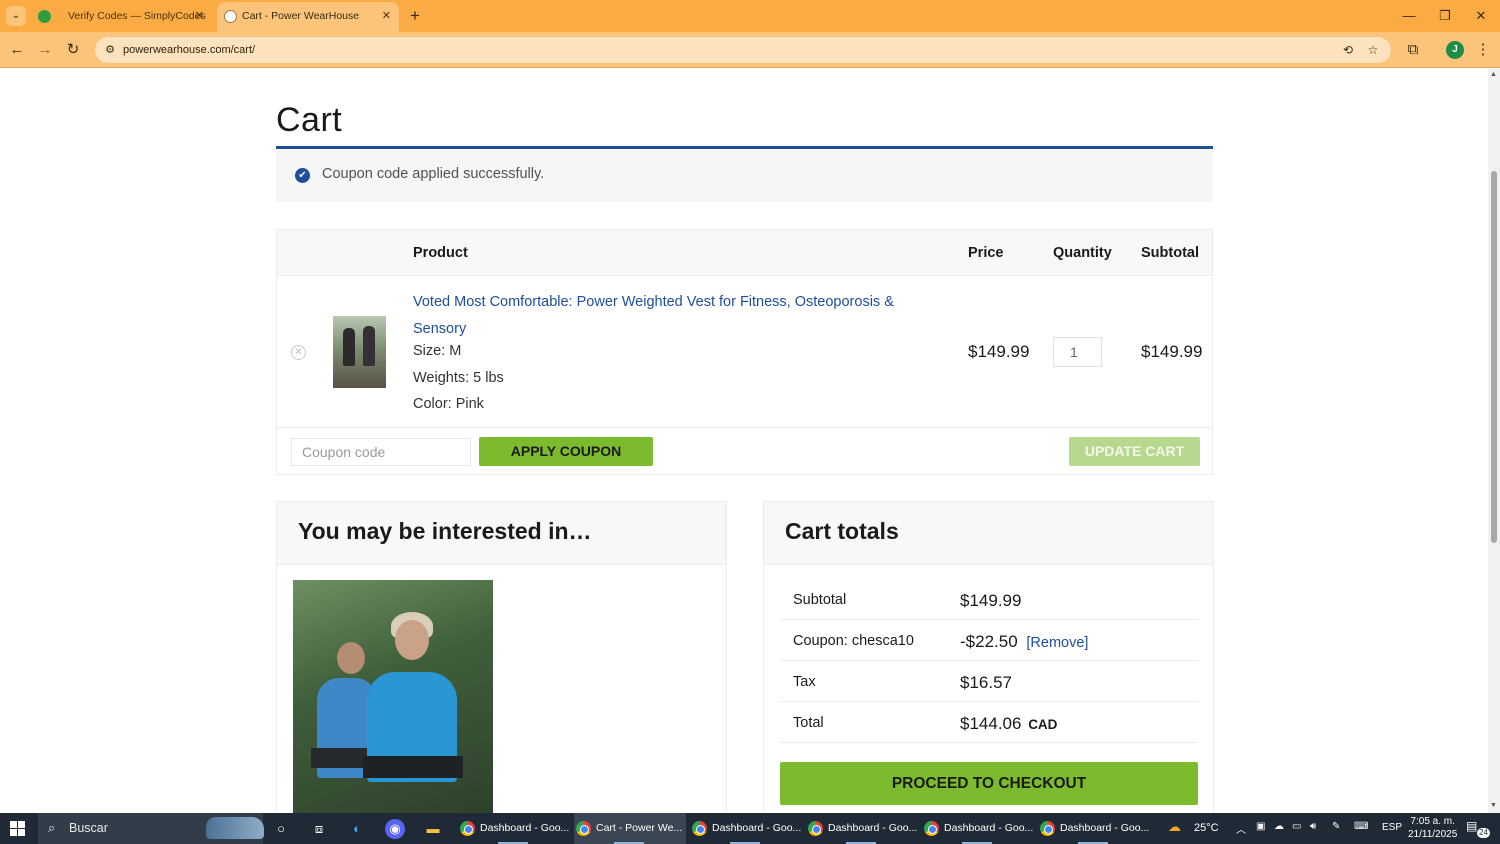 This screenshot has width=1500, height=844. Describe the element at coordinates (137, 16) in the screenshot. I see `tab-title: Verify Codes — SimplyCodes` at that location.